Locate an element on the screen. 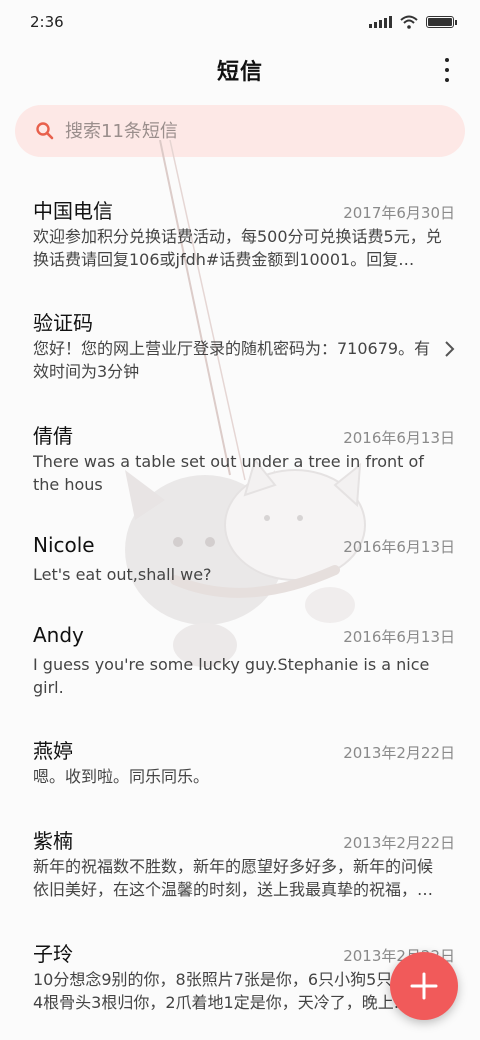 This screenshot has width=480, height=1040. wifi-icon is located at coordinates (409, 22).